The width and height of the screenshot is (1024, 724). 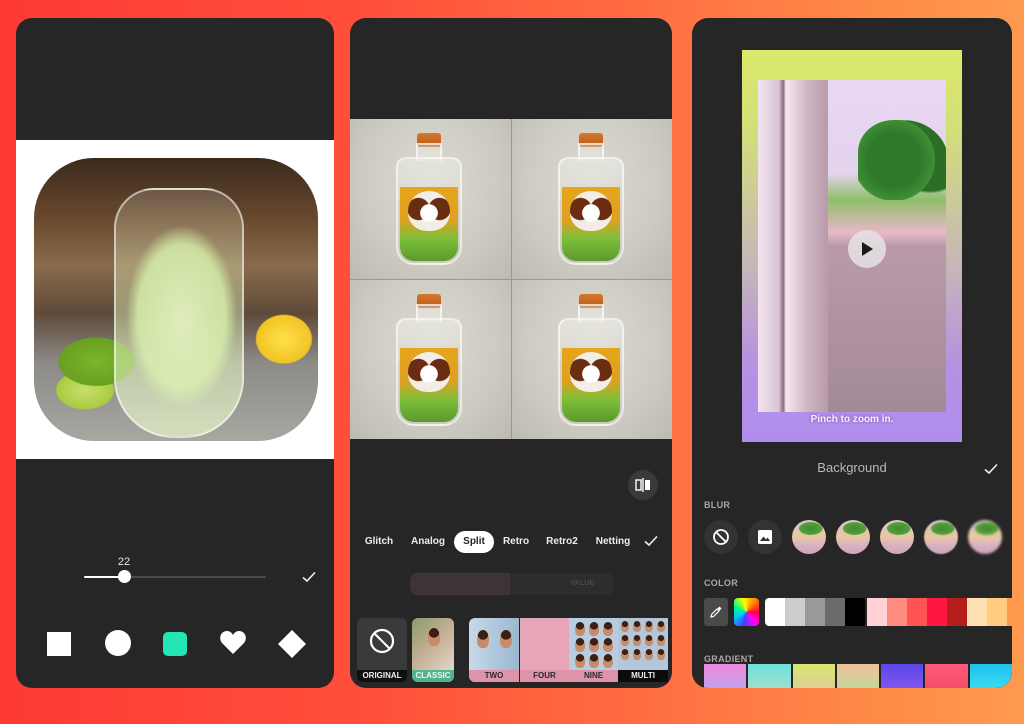 I want to click on tab-split: Split, so click(x=474, y=542).